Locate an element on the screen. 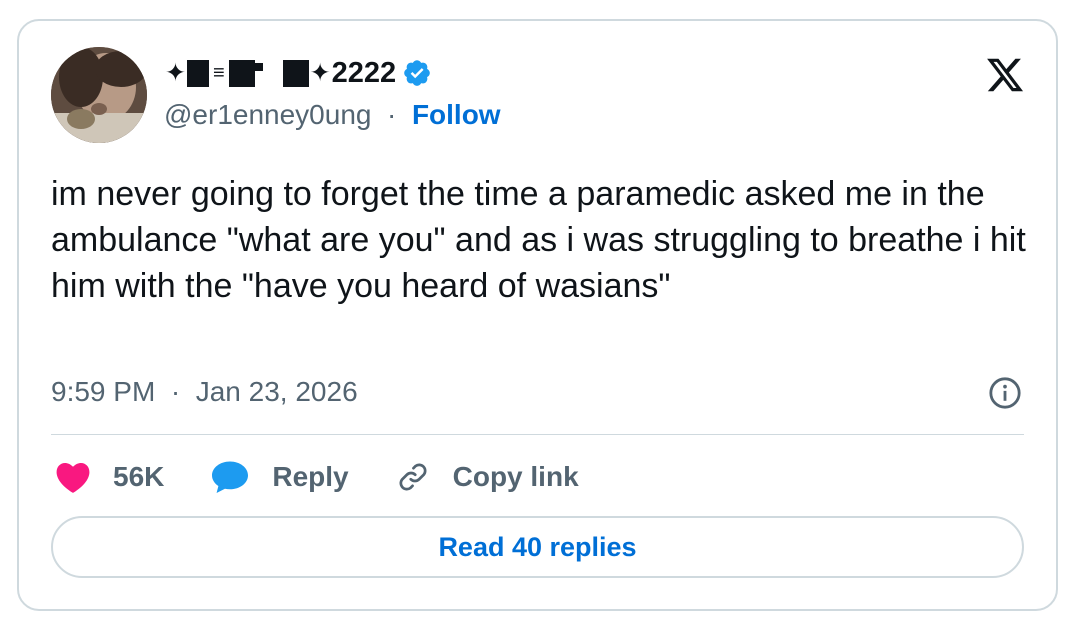 This screenshot has width=1087, height=641. display-name: ✦ ≡ ✦ 2222 is located at coordinates (298, 73).